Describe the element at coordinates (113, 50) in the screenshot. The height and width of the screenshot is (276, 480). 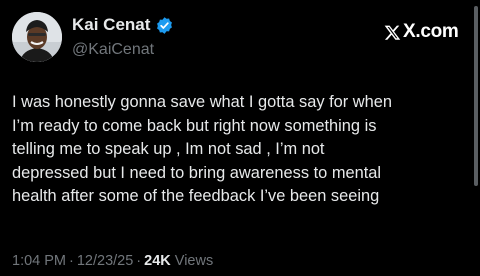
I see `author-handle: @KaiCenat` at that location.